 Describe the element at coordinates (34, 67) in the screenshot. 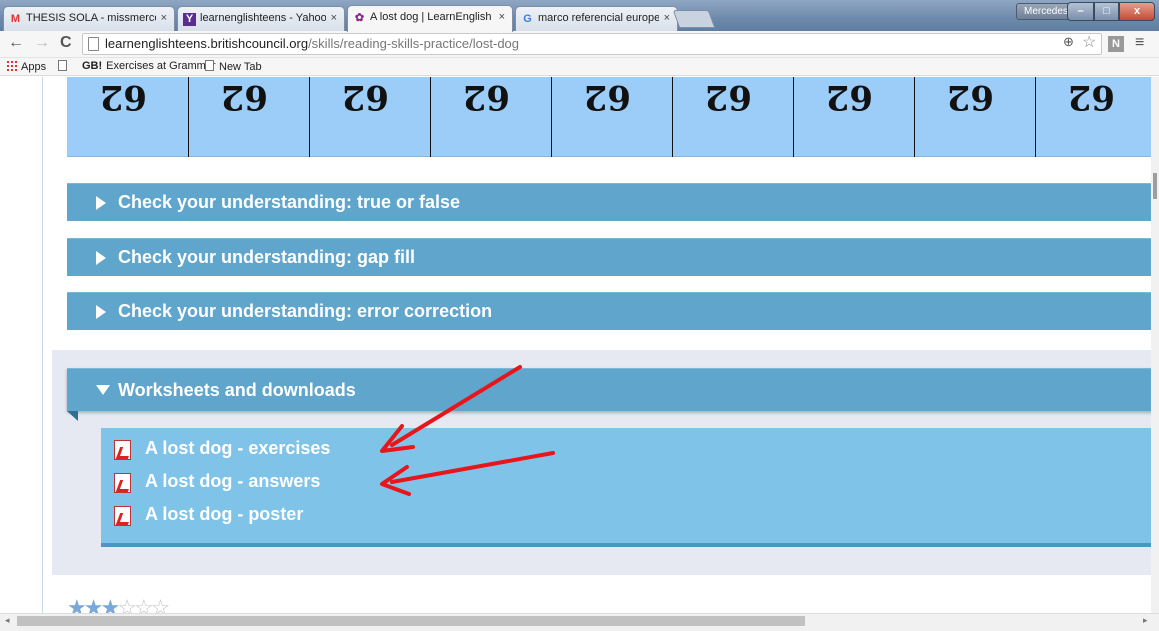

I see `bookmark-label: Apps` at that location.